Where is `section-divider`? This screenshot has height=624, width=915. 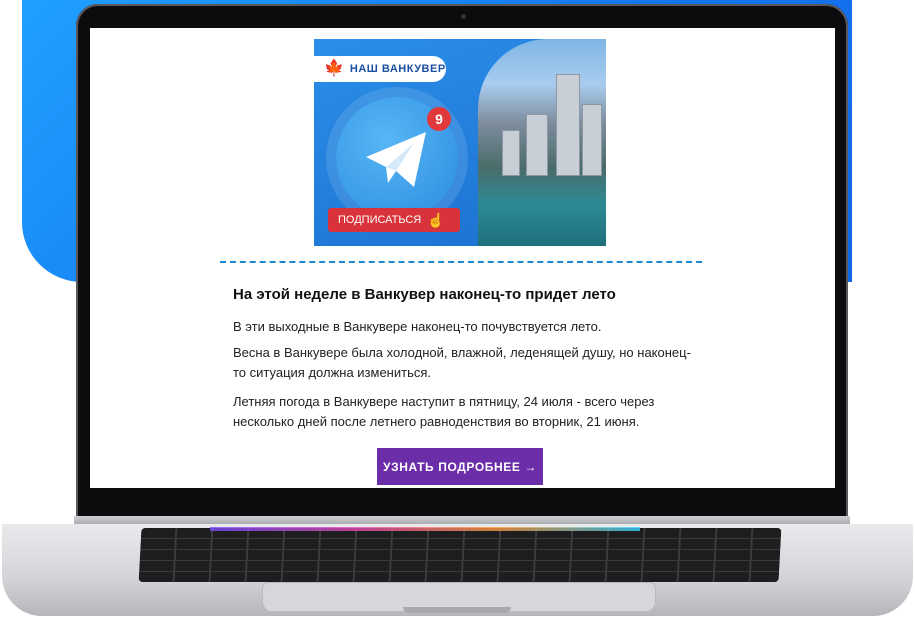 section-divider is located at coordinates (461, 262).